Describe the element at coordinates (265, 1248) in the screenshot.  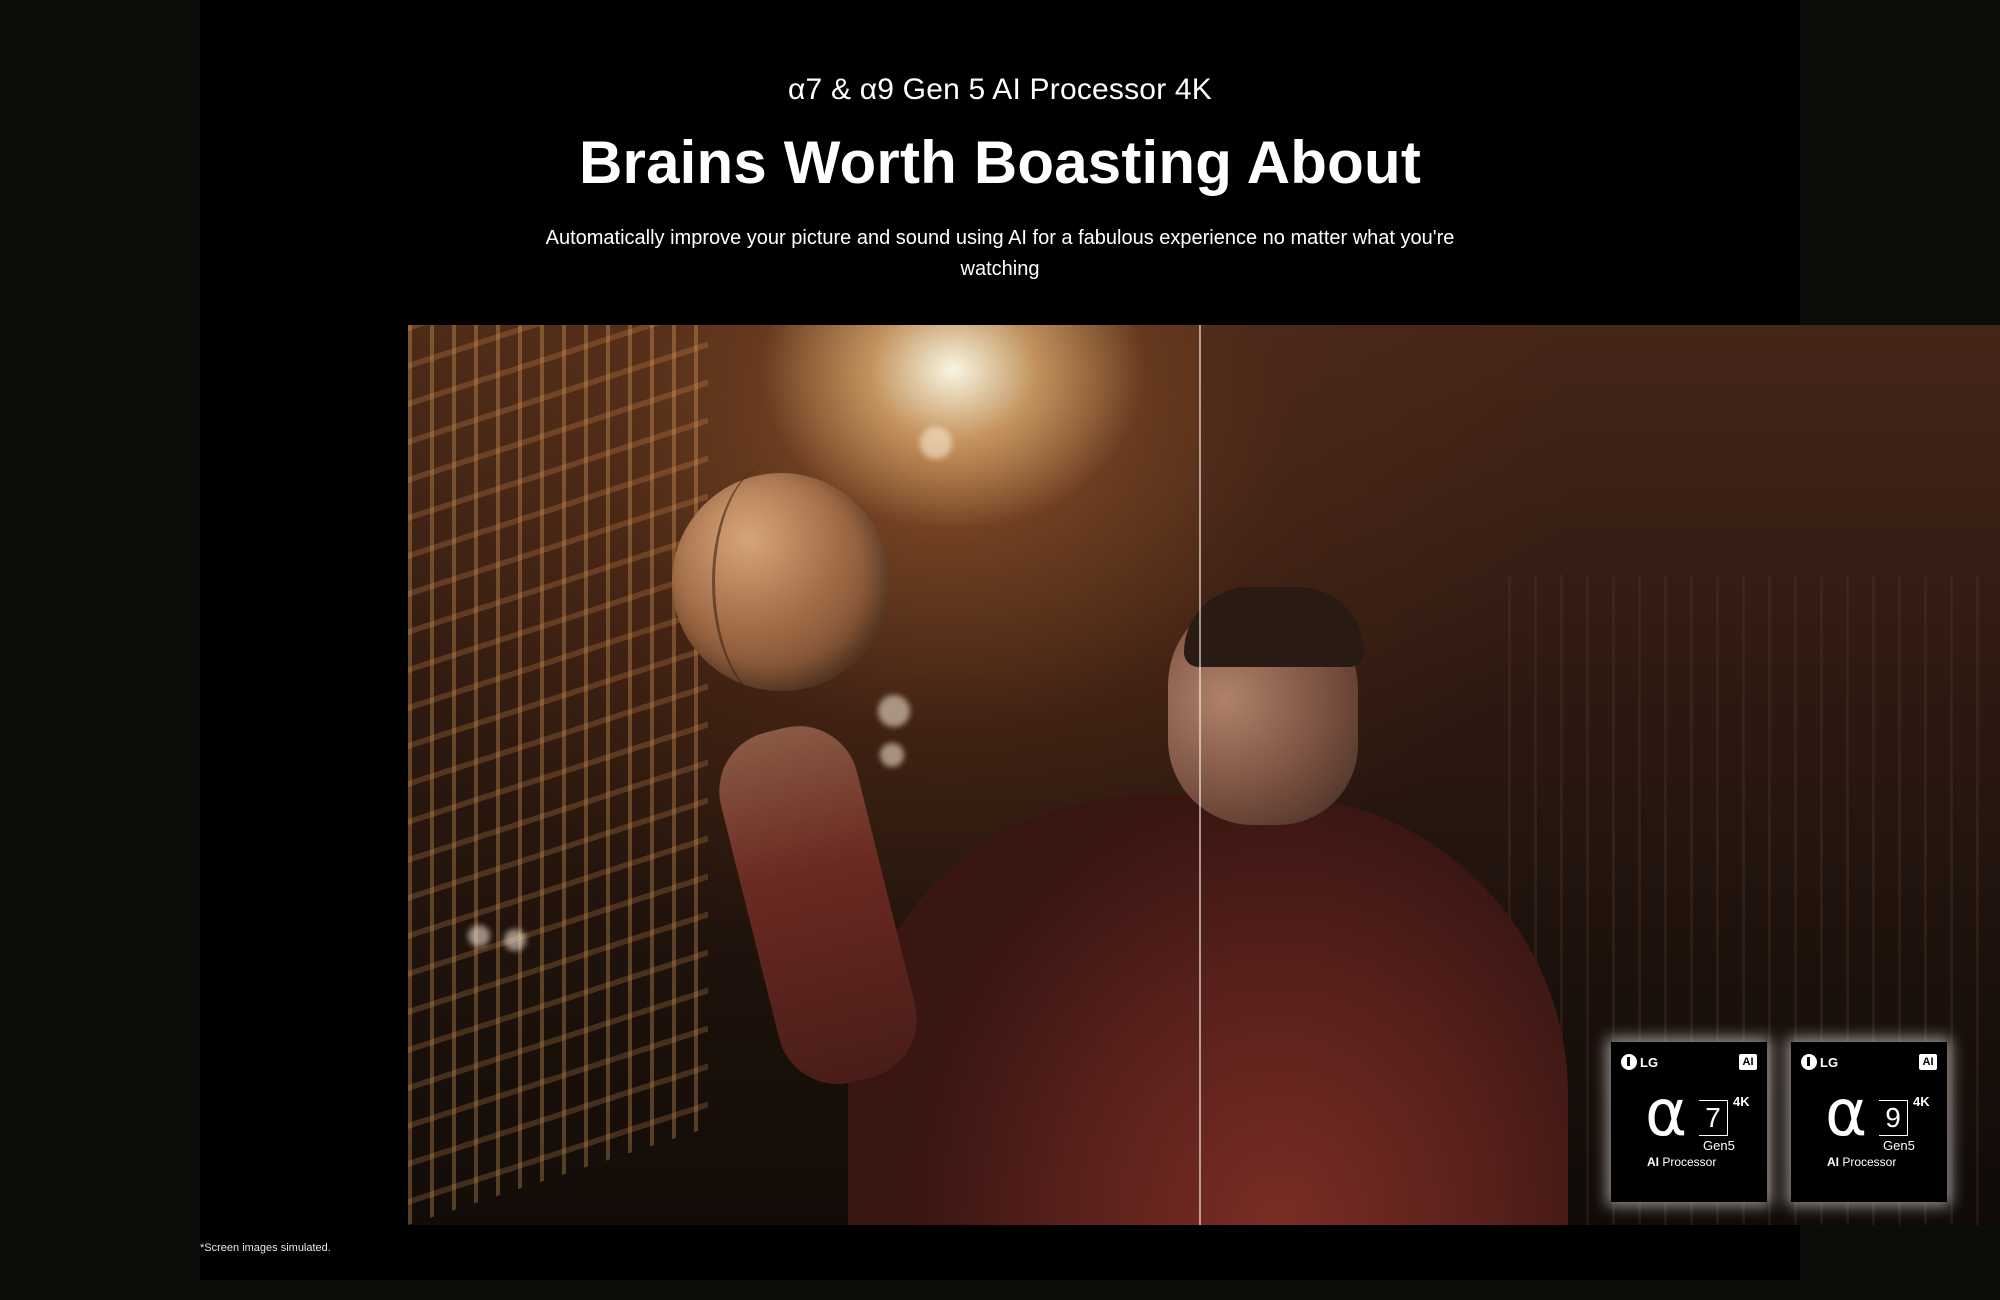
I see `disclaimer-footnote: *Screen images simulated.` at that location.